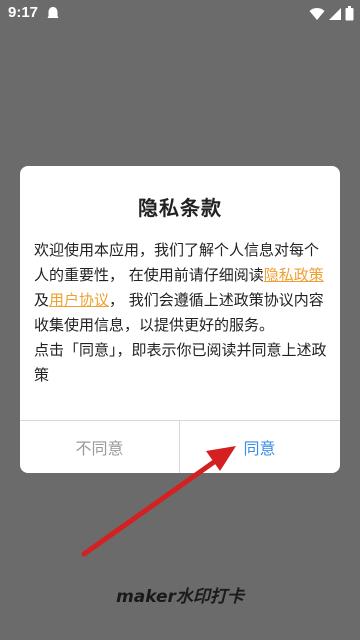 The width and height of the screenshot is (360, 640). What do you see at coordinates (42, 300) in the screenshot?
I see `body-text-and: 及` at bounding box center [42, 300].